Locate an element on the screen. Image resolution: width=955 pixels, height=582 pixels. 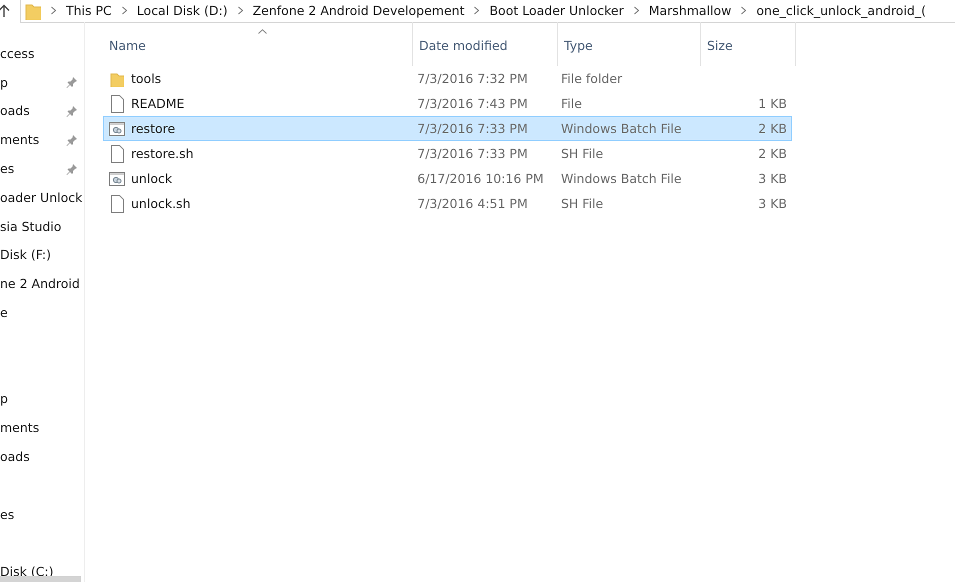
date-modified: 7/3/2016 4:51 PM is located at coordinates (472, 203).